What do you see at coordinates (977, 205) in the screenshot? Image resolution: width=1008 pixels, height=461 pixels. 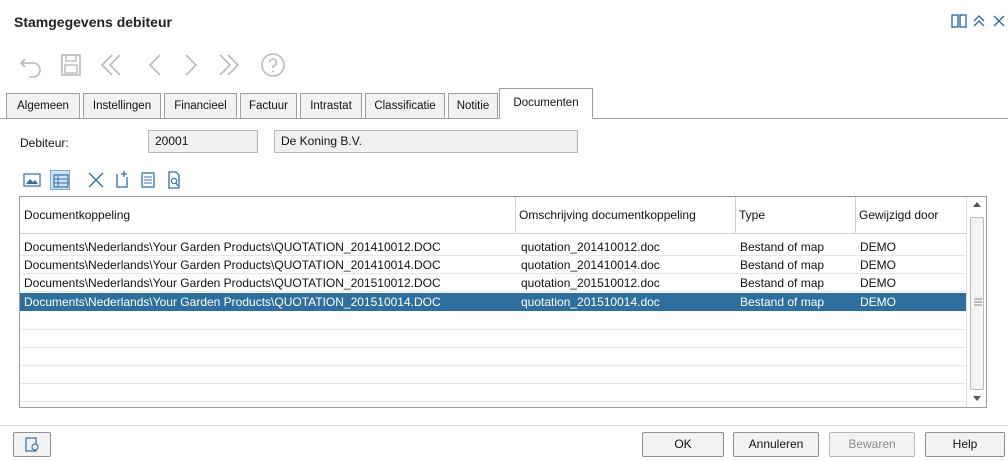 I see `scroll-up-icon` at bounding box center [977, 205].